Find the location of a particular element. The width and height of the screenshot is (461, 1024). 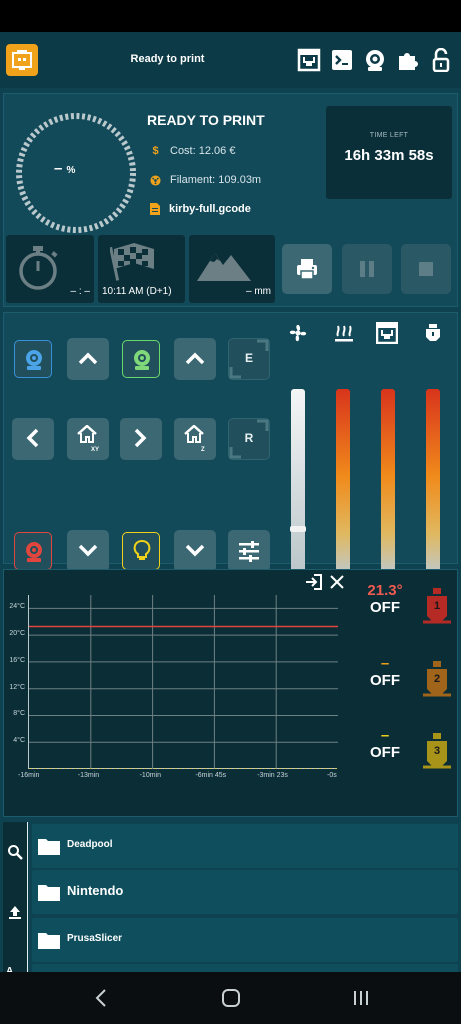

home-z-button: Z is located at coordinates (195, 439).